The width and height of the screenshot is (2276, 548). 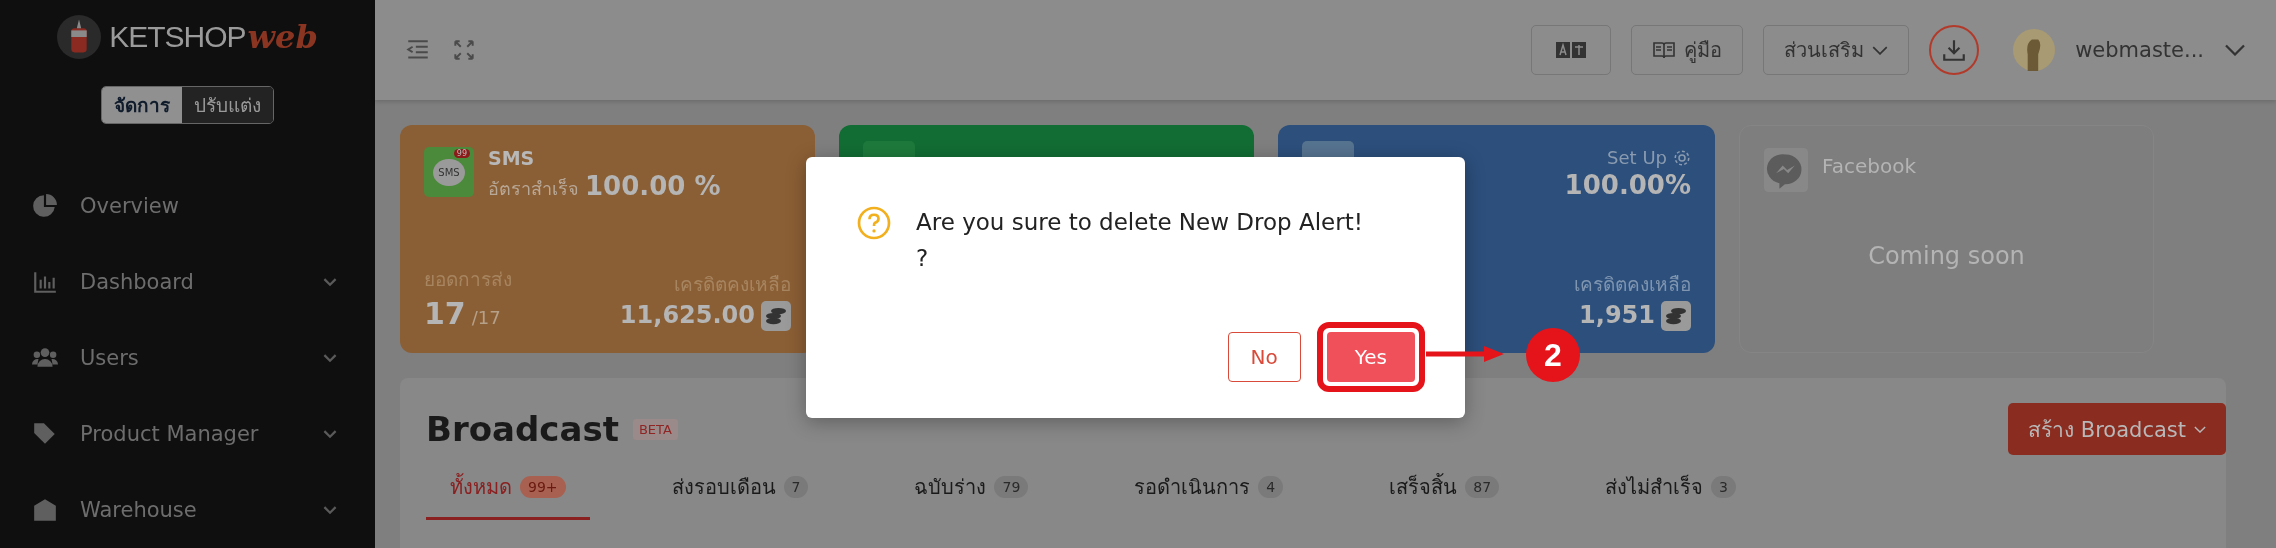 I want to click on addons-dropdown: ส่วนเสริม, so click(x=1836, y=50).